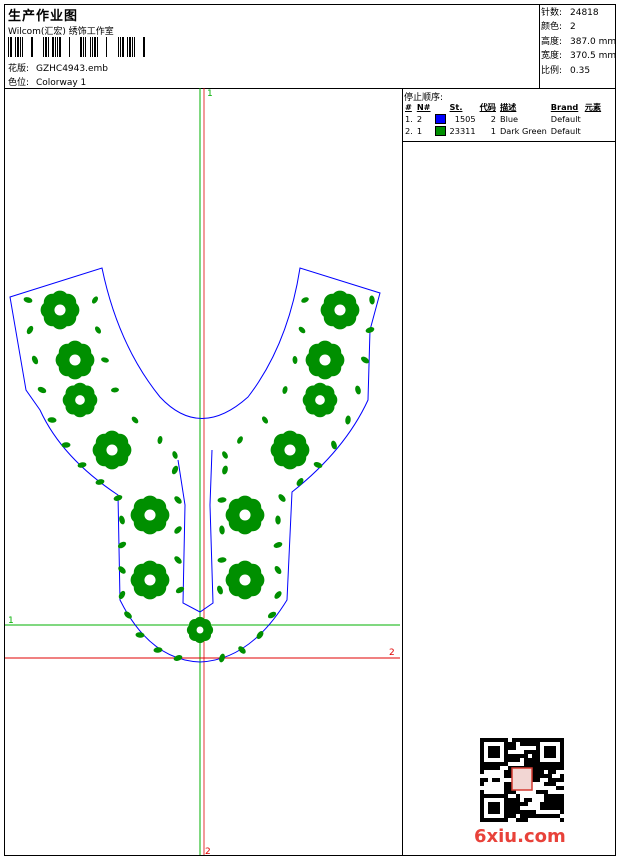 This screenshot has height=860, width=620. Describe the element at coordinates (522, 780) in the screenshot. I see `qr-code-icon` at that location.